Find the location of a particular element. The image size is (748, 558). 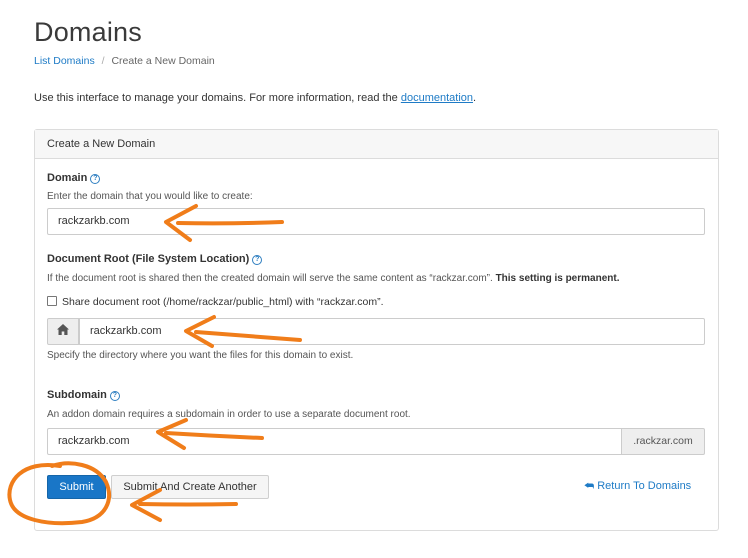

intro-text-end: . is located at coordinates (475, 98).